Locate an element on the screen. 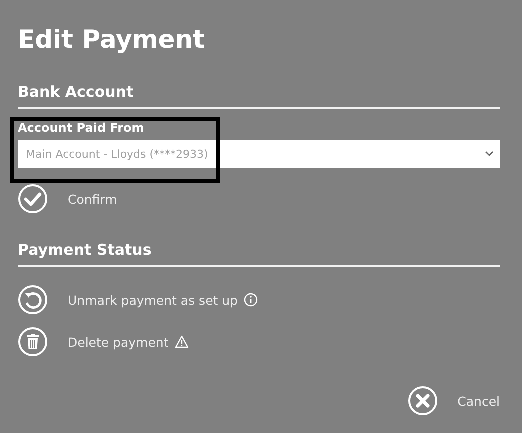  confirm-button: Confirm is located at coordinates (259, 199).